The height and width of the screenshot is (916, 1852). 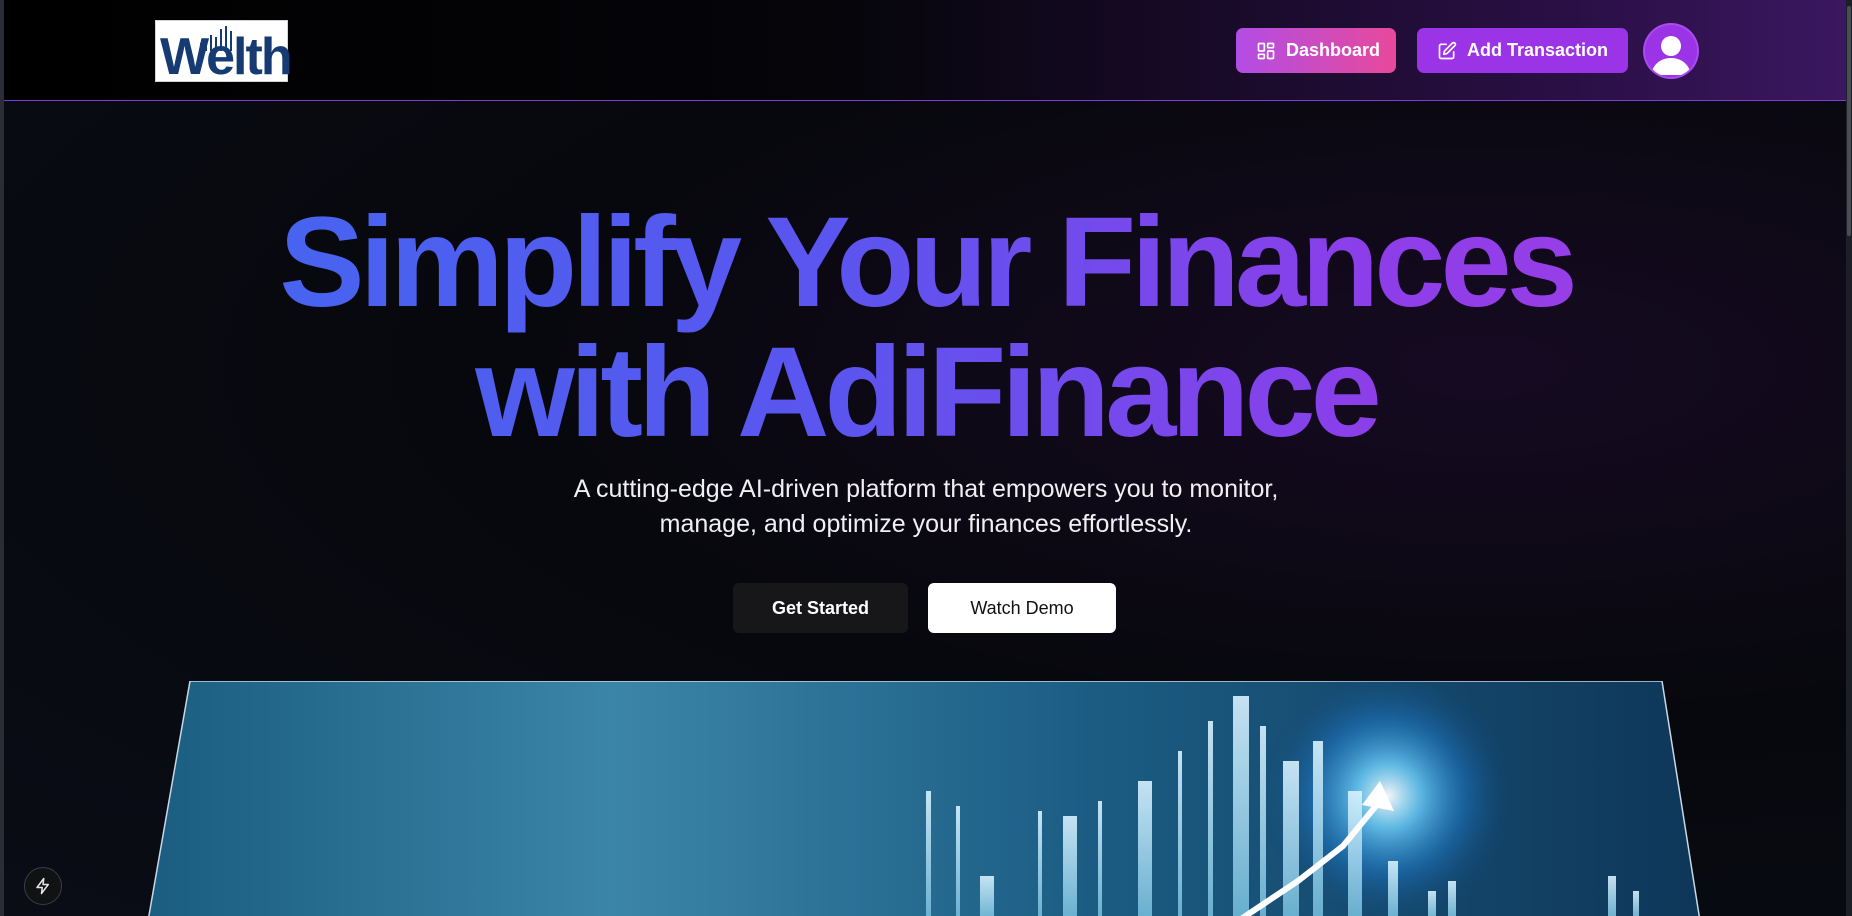 What do you see at coordinates (1266, 50) in the screenshot?
I see `layout-dashboard-icon` at bounding box center [1266, 50].